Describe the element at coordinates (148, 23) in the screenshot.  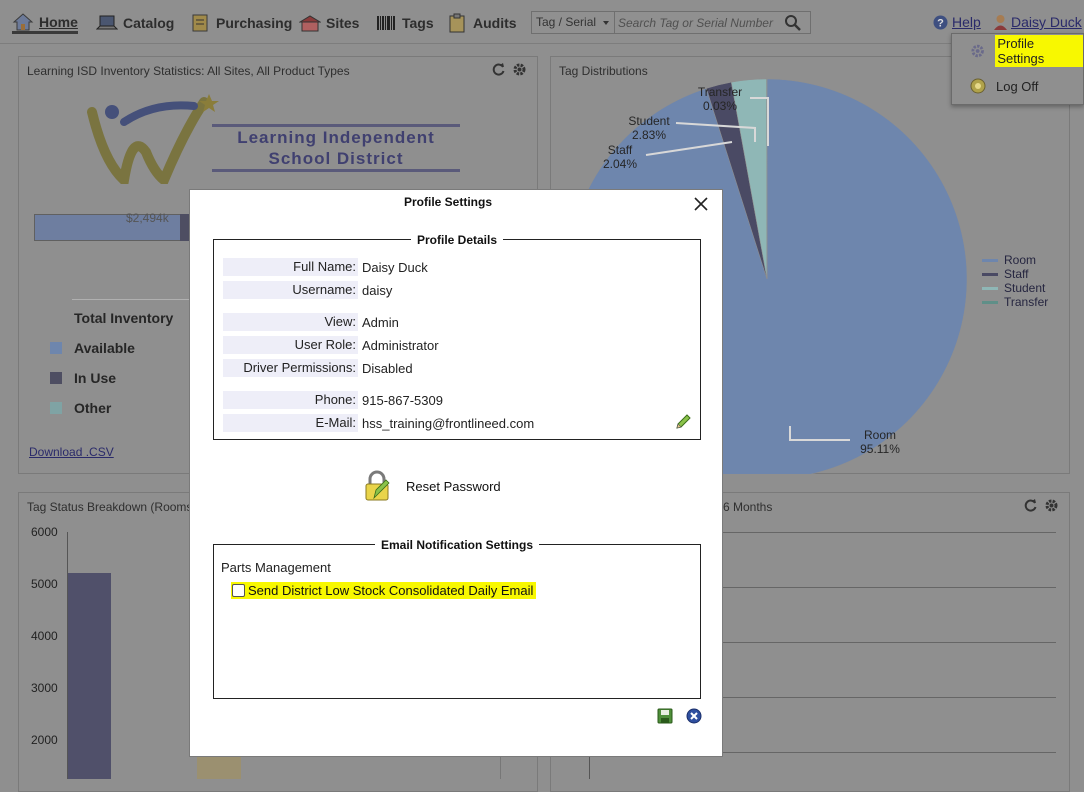
I see `nav-catalog-label: Catalog` at that location.